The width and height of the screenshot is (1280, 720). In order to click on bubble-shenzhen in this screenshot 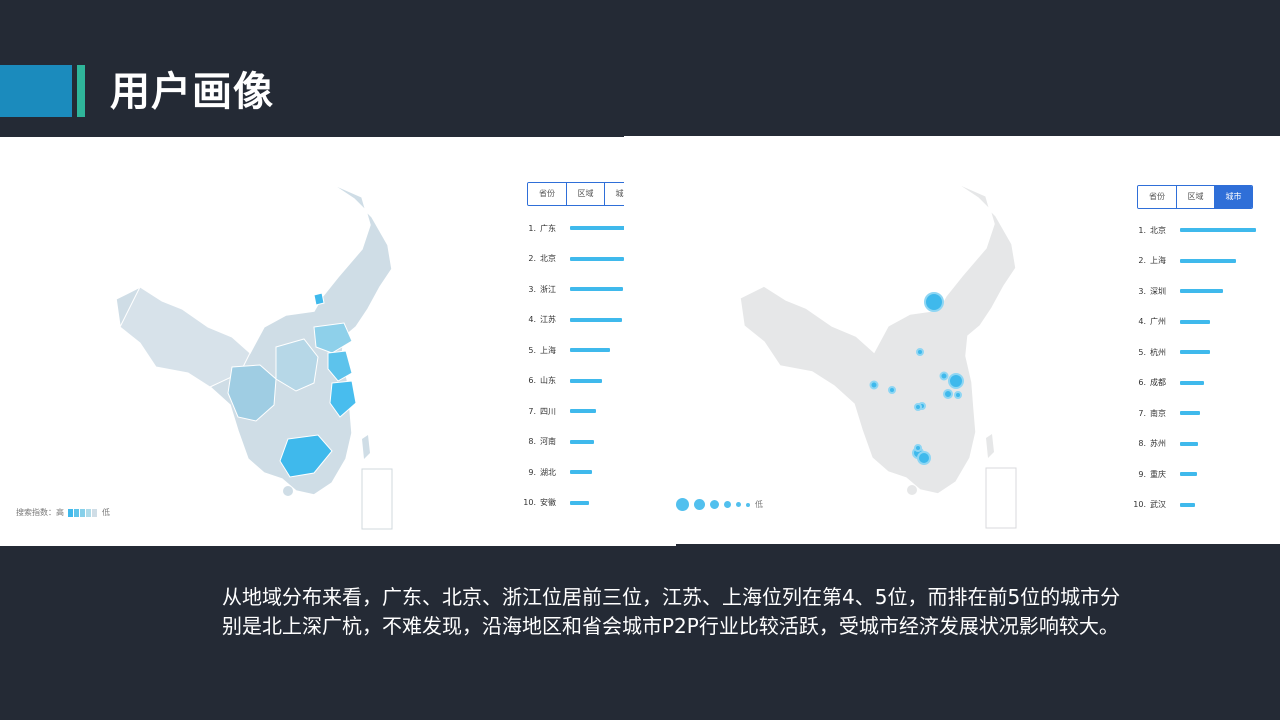, I will do `click(924, 458)`.